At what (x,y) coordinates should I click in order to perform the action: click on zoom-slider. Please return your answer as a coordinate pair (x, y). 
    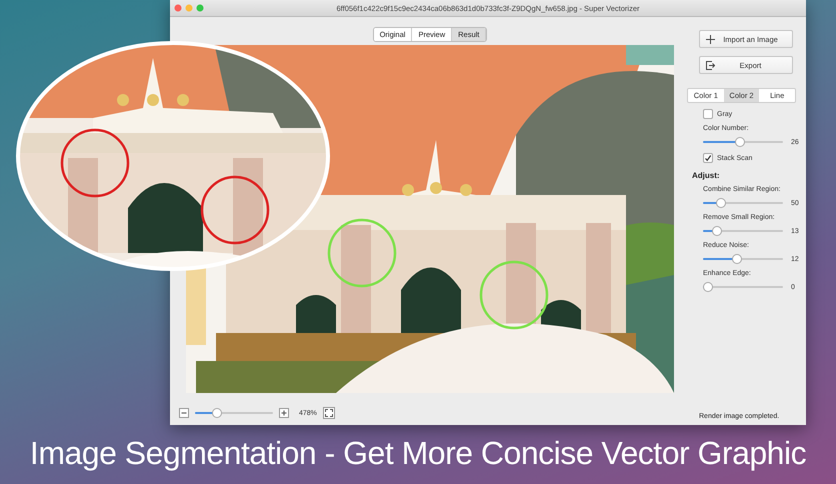
    Looking at the image, I should click on (234, 413).